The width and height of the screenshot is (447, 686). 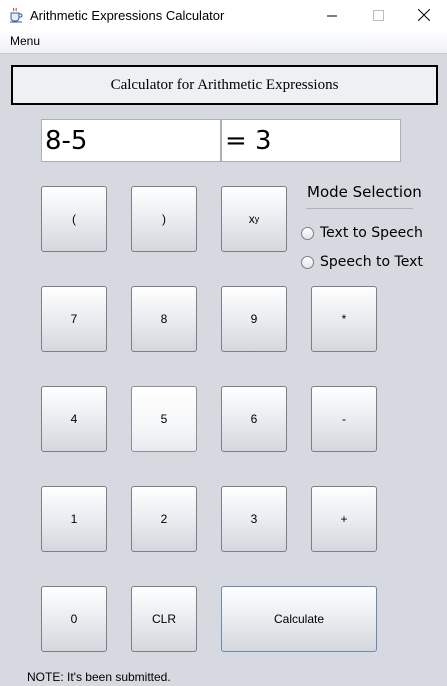 I want to click on result-display: = 3, so click(x=311, y=140).